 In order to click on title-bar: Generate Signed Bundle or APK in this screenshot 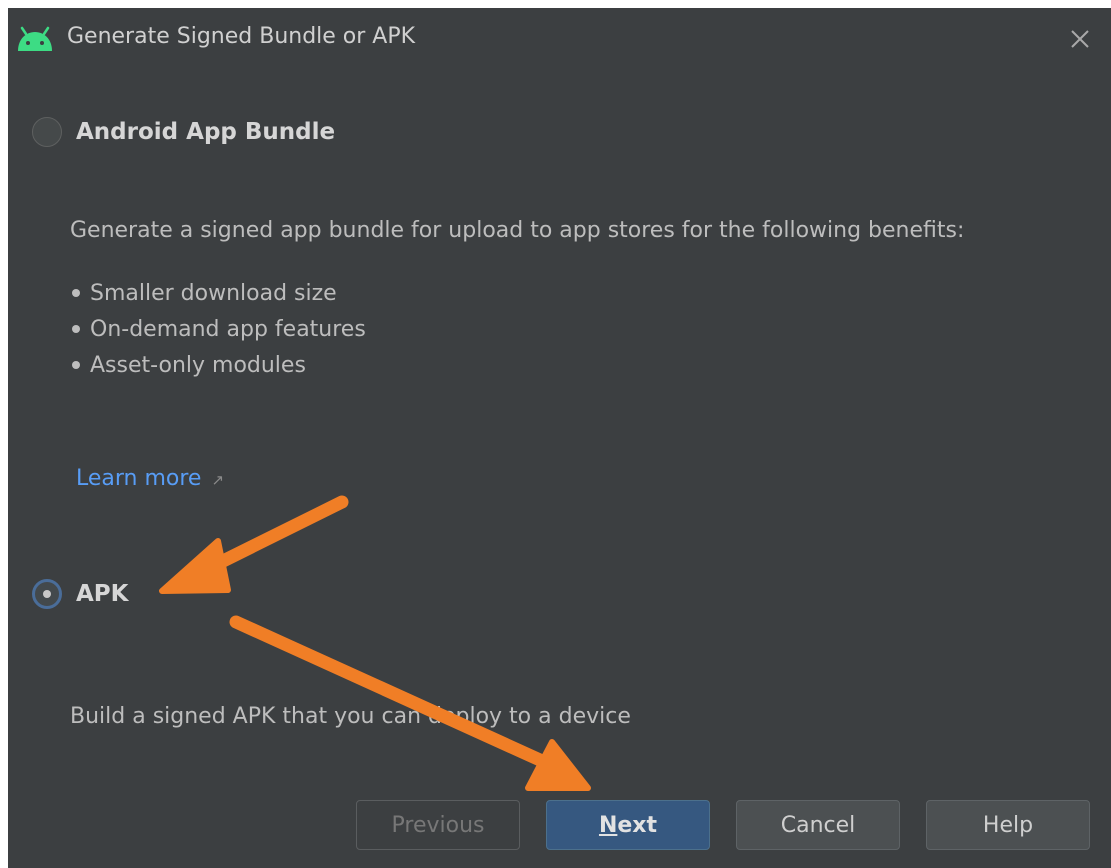, I will do `click(559, 39)`.